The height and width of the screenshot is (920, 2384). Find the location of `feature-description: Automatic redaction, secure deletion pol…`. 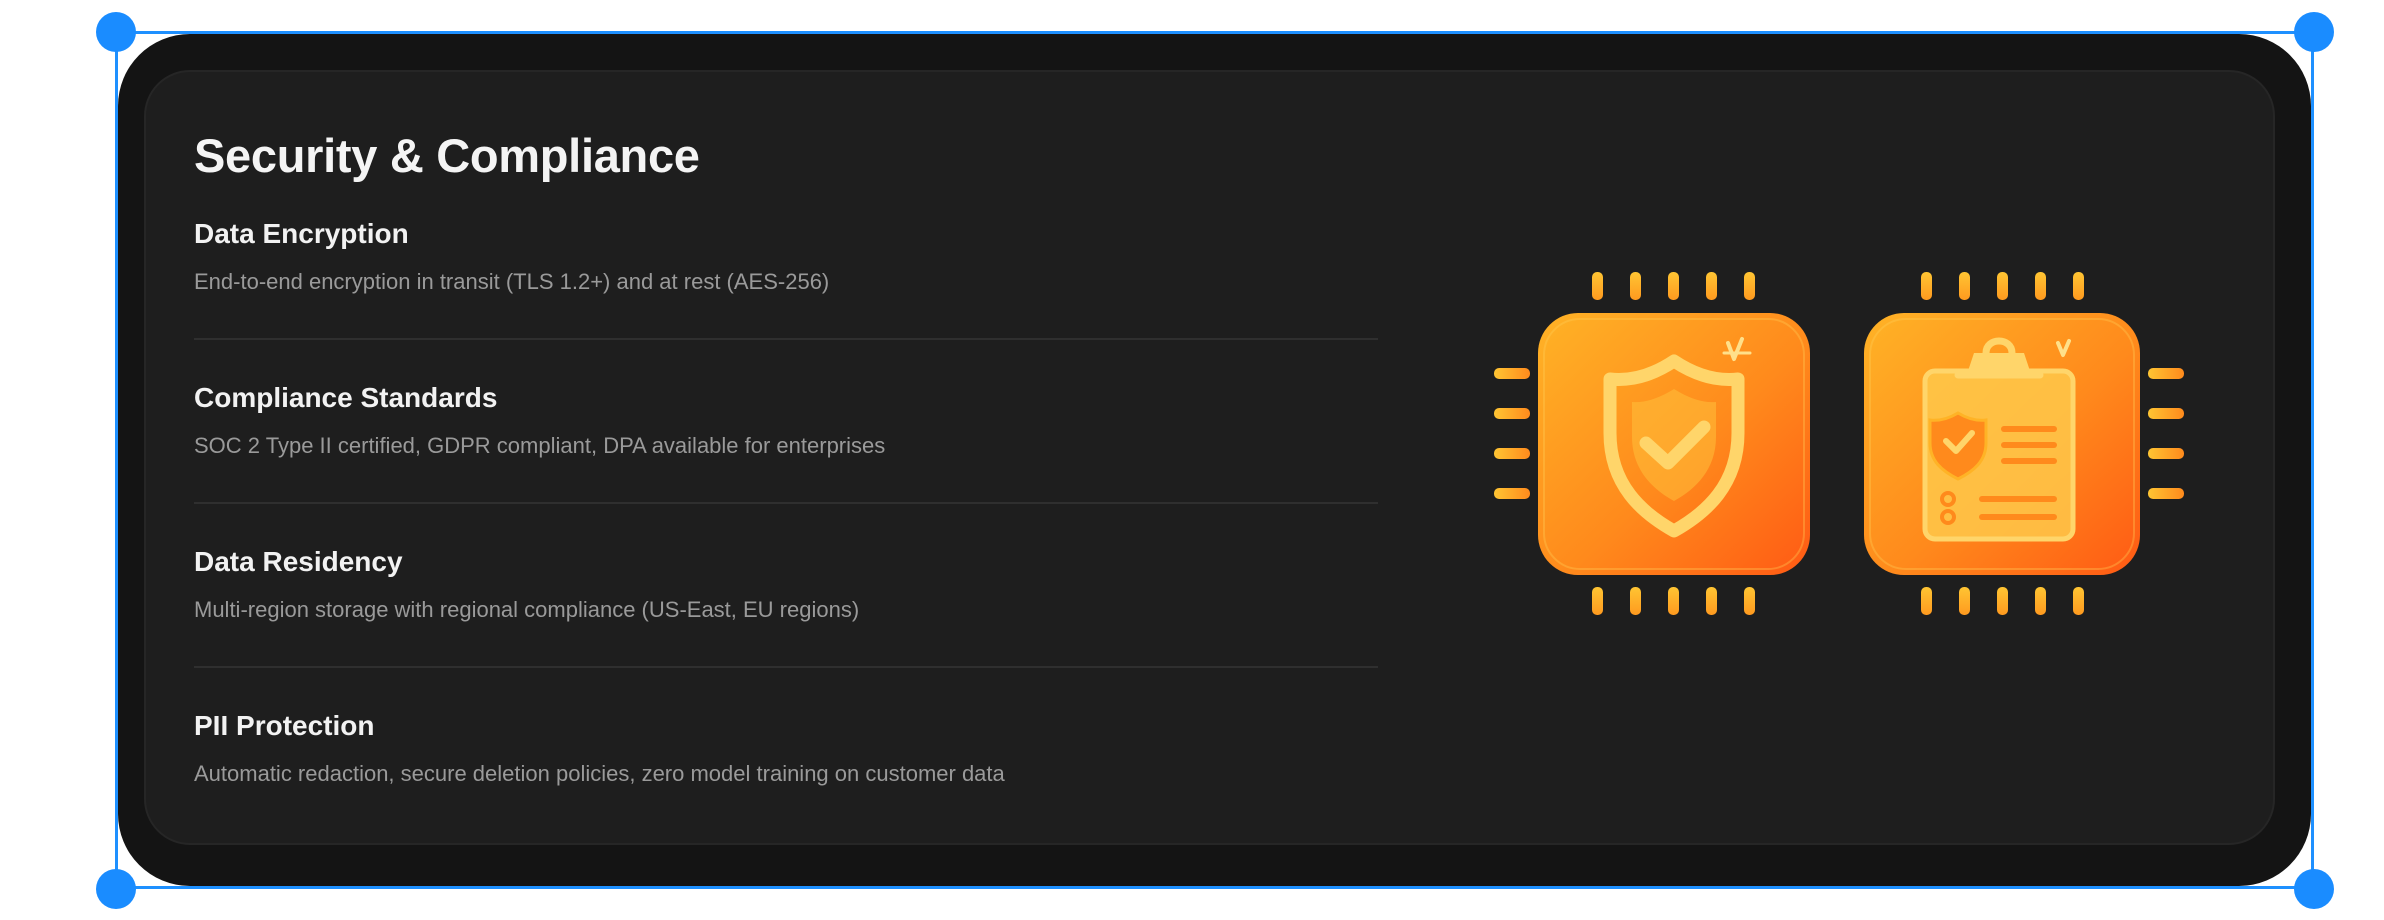

feature-description: Automatic redaction, secure deletion pol… is located at coordinates (599, 773).